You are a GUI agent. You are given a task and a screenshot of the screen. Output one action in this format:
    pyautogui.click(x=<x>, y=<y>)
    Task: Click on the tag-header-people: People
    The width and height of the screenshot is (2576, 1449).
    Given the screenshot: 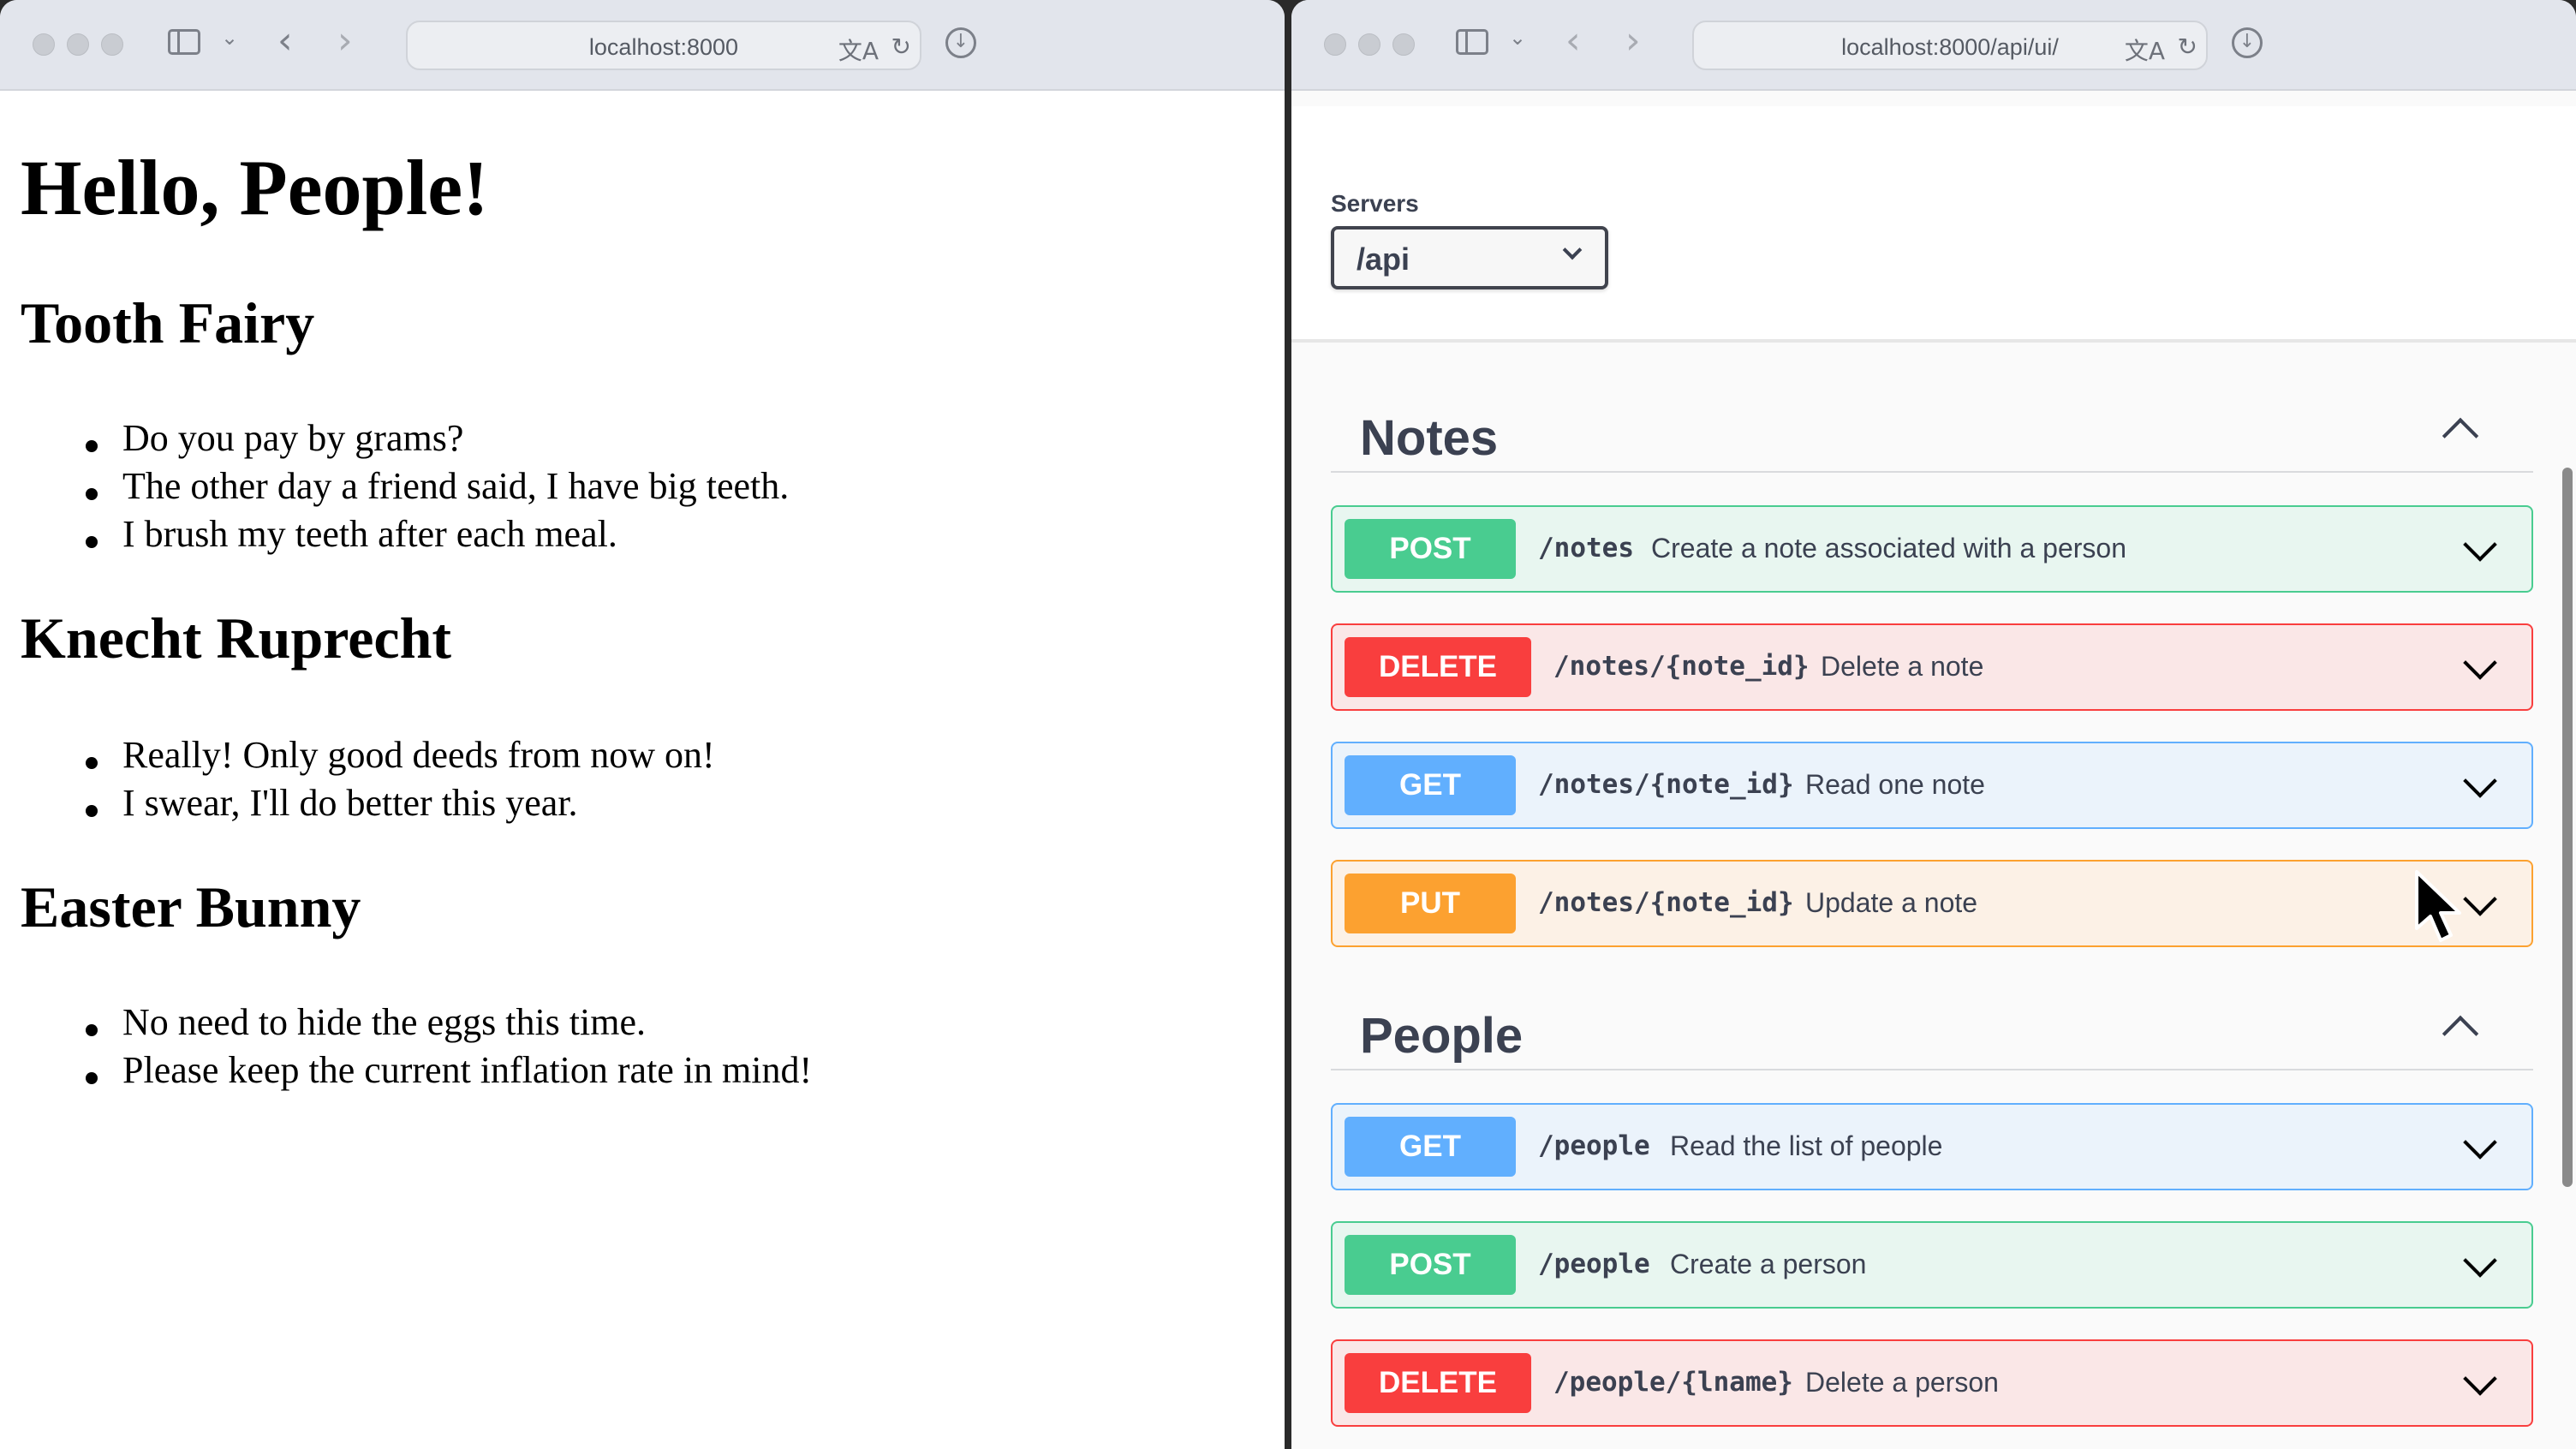 What is the action you would take?
    pyautogui.click(x=1932, y=1029)
    